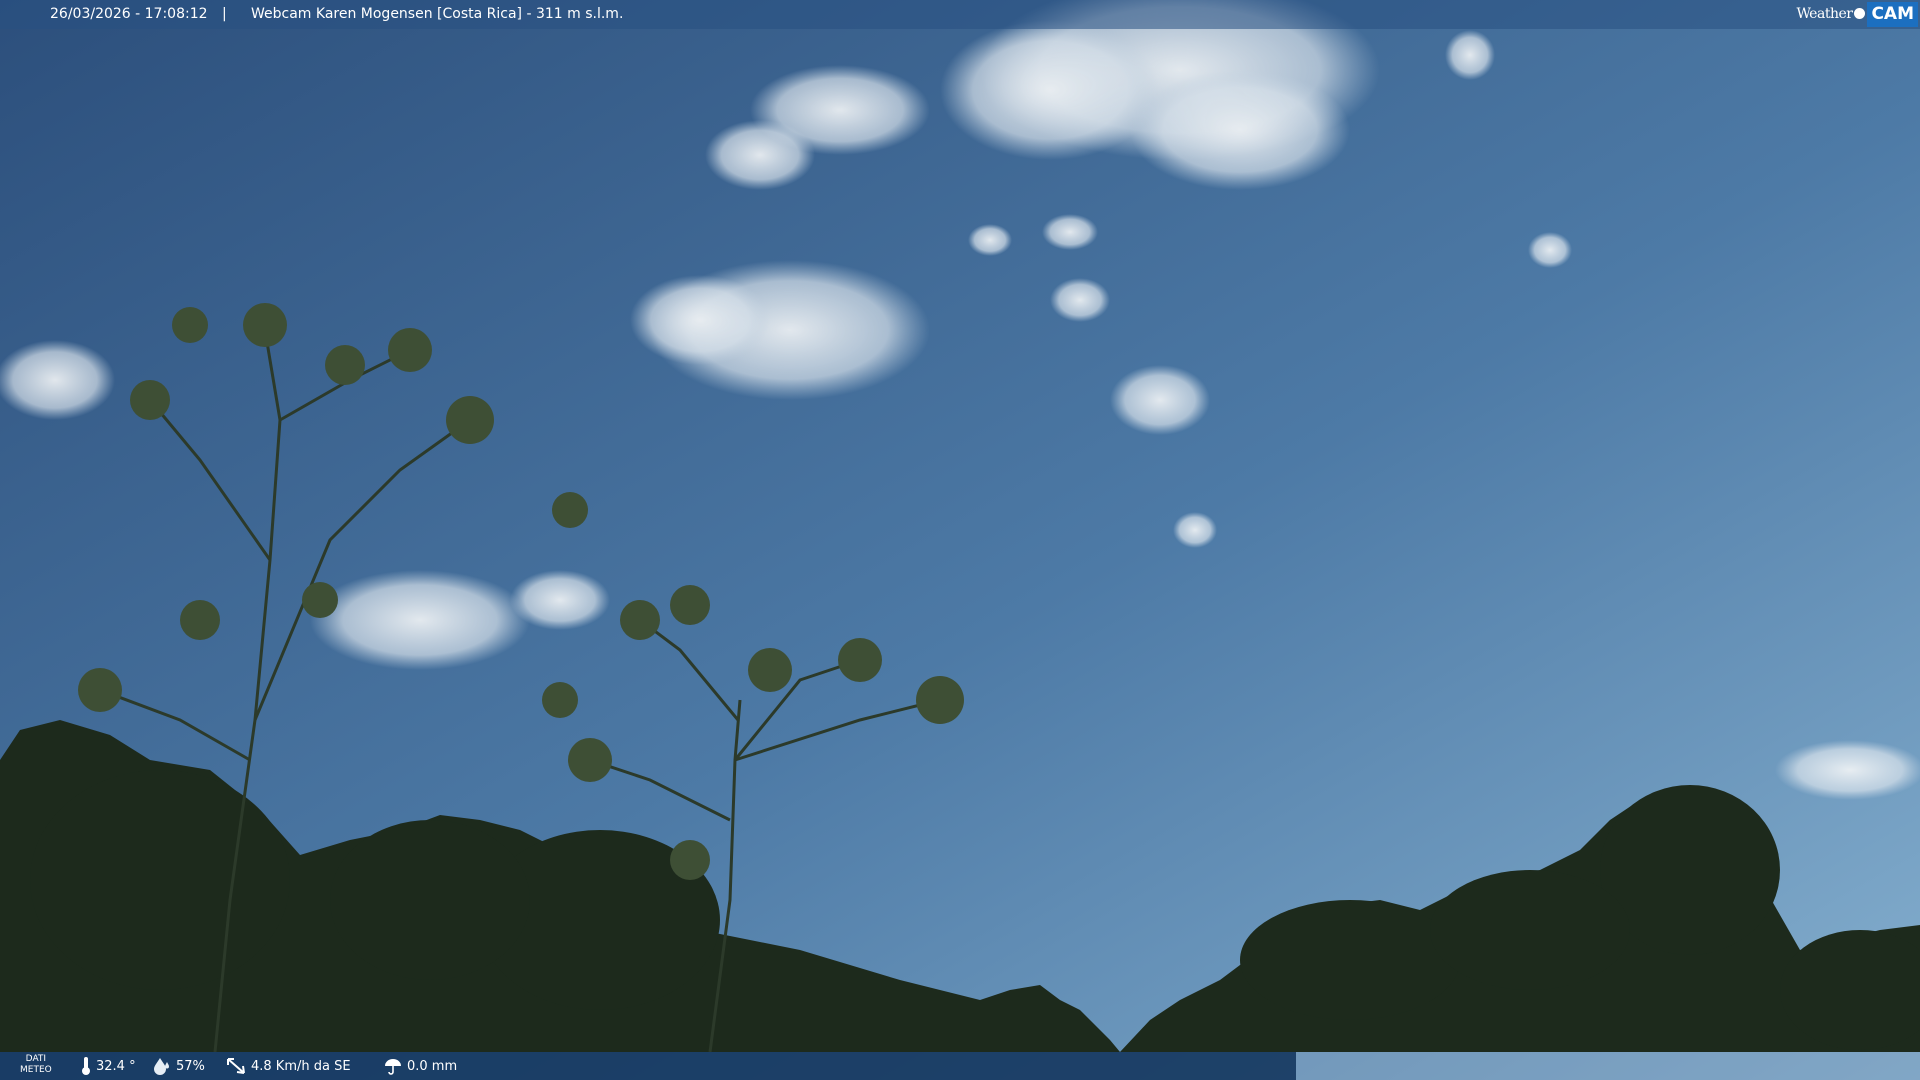 This screenshot has width=1920, height=1080. Describe the element at coordinates (1824, 14) in the screenshot. I see `logo-text-weather: Weather` at that location.